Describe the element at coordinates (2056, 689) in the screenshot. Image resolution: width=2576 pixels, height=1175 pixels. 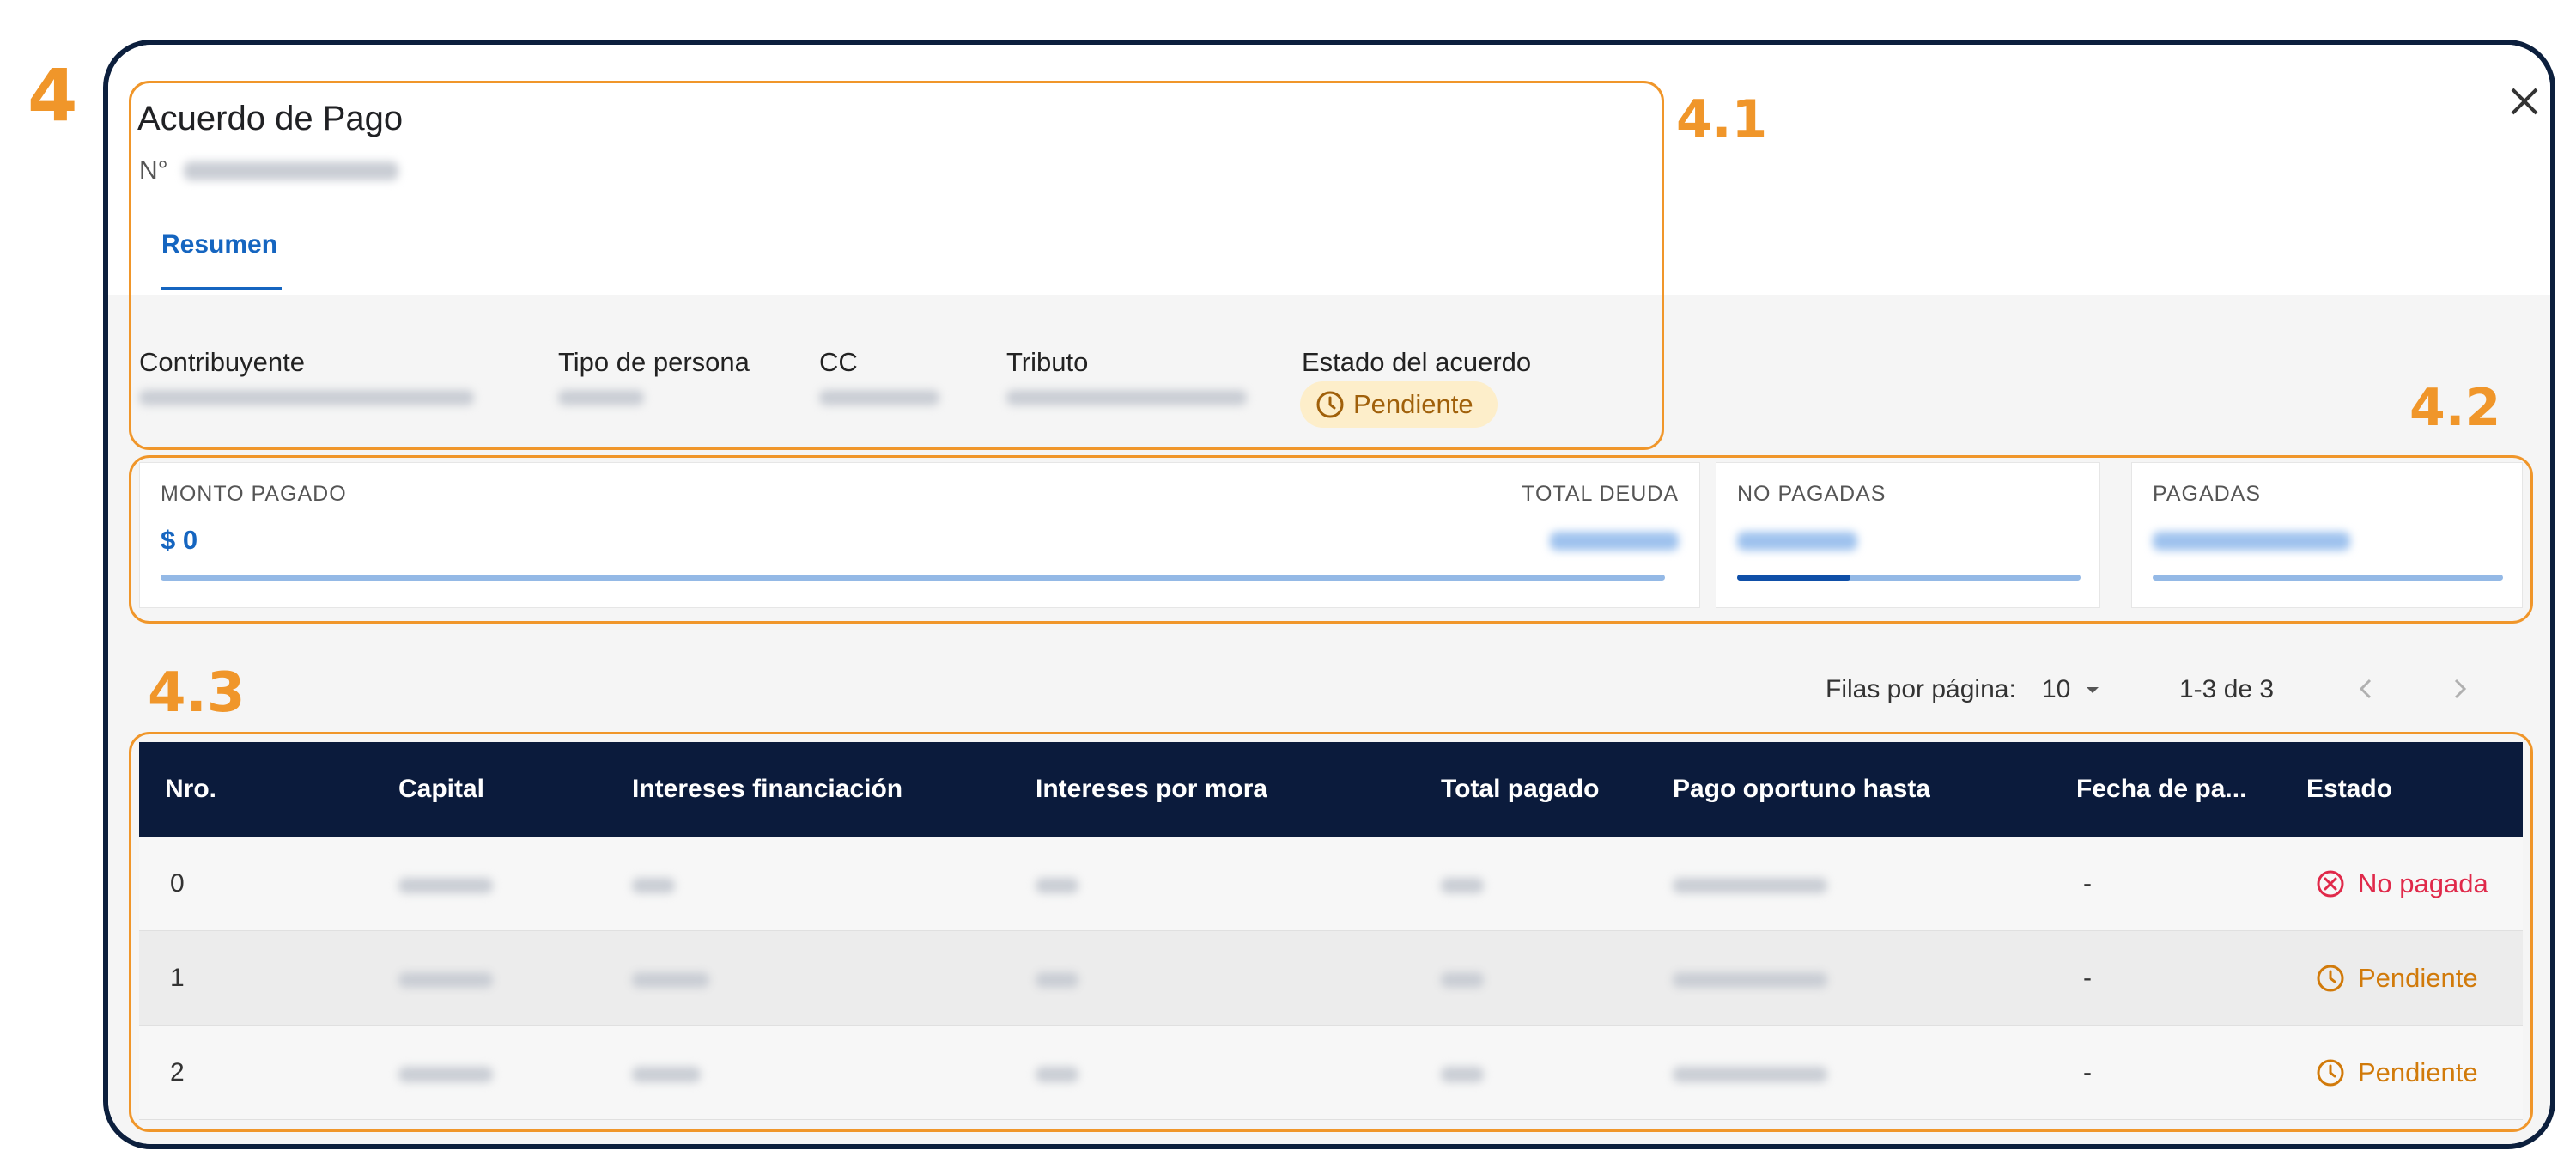
I see `rows-per-page-value: 10` at that location.